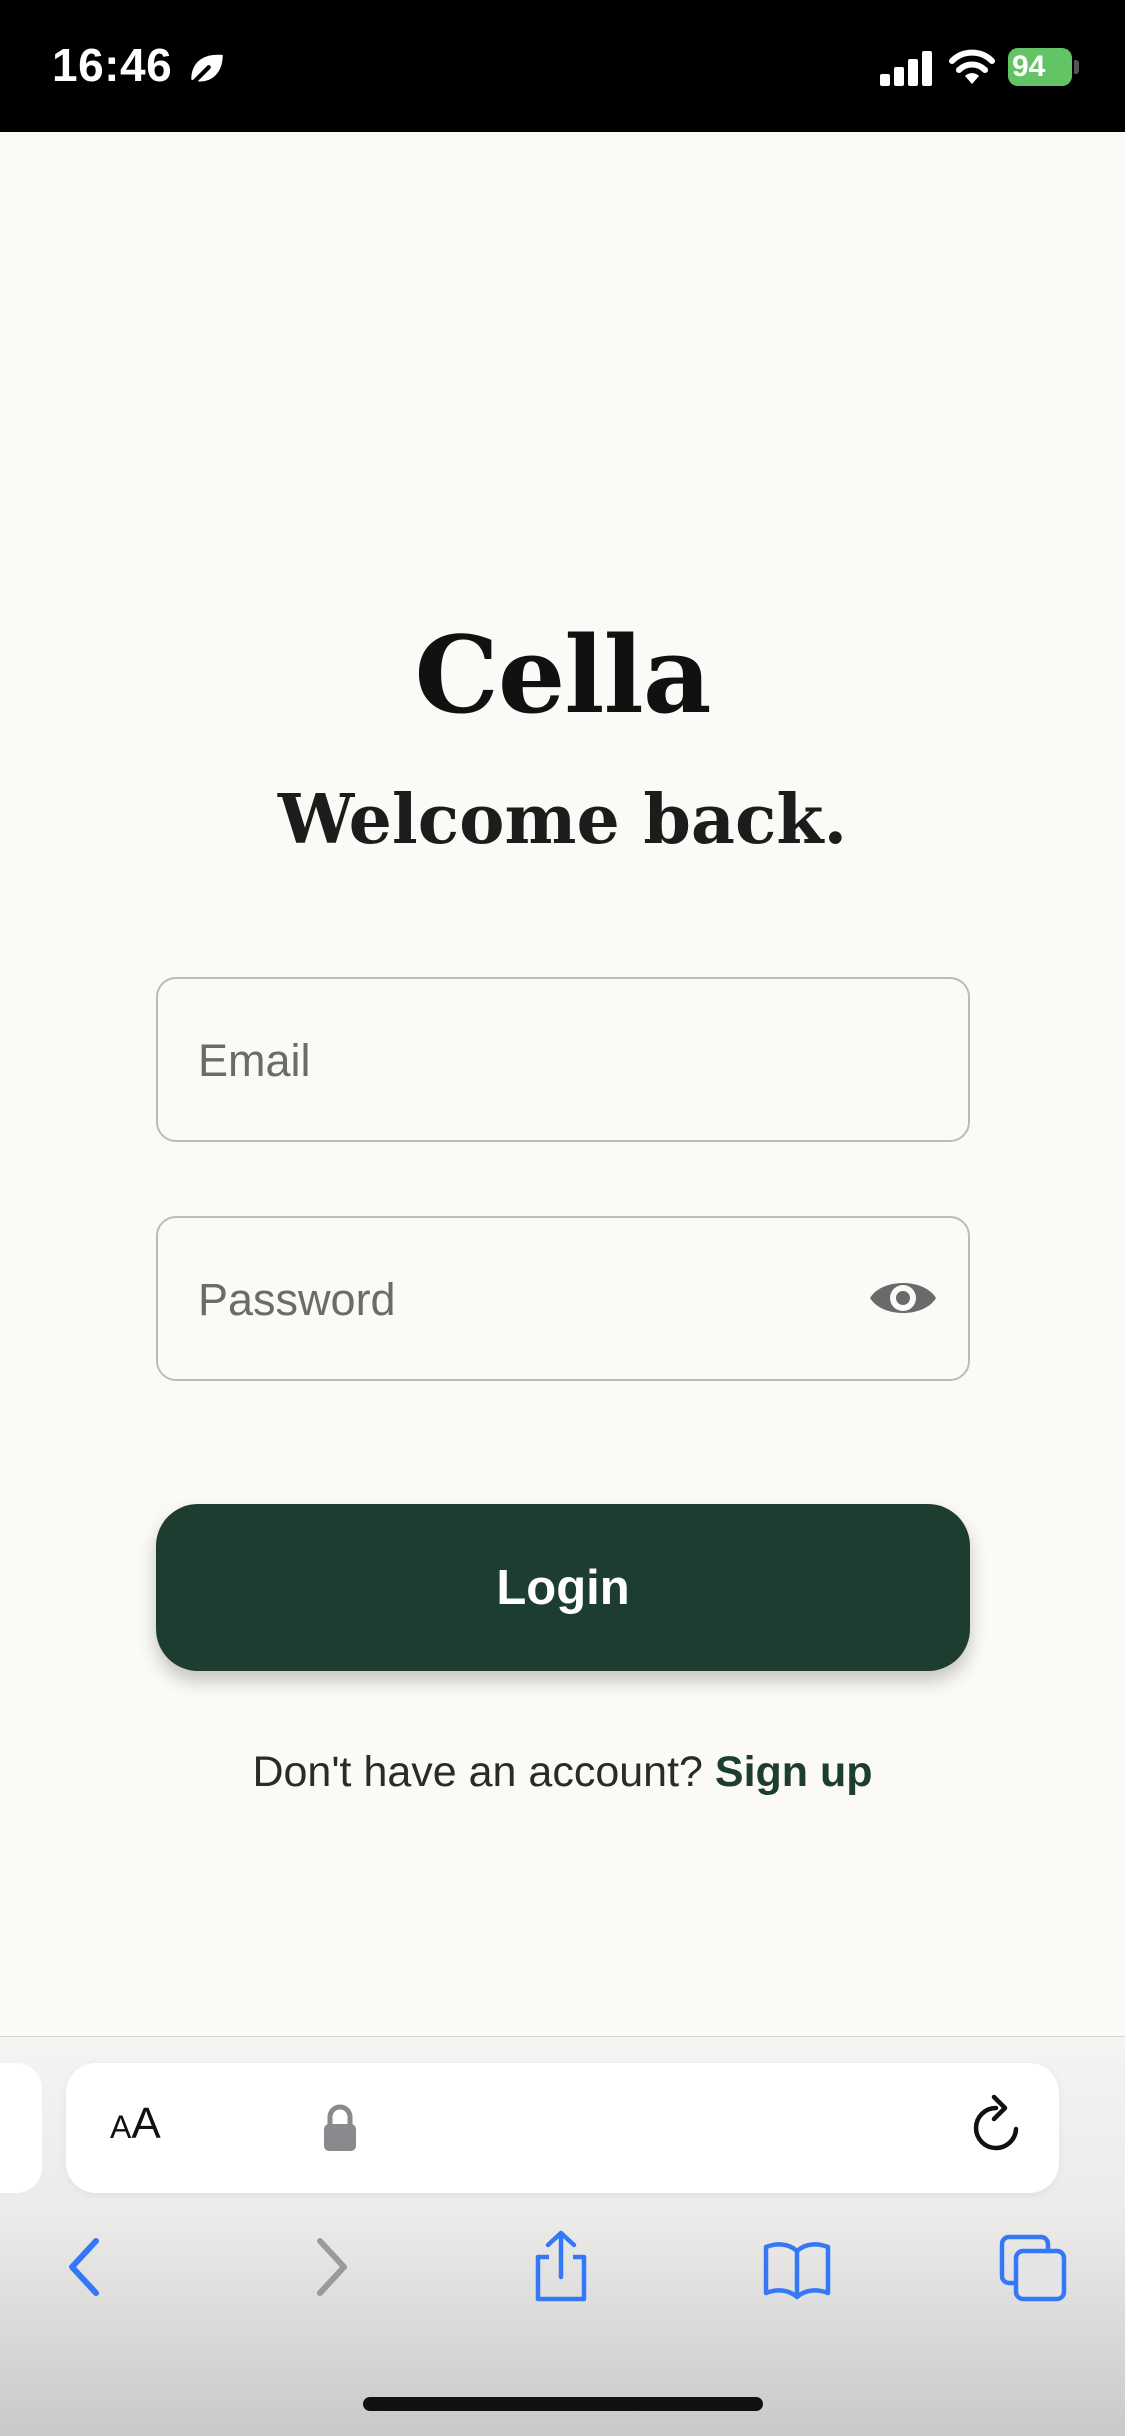 Image resolution: width=1125 pixels, height=2436 pixels. What do you see at coordinates (135, 2124) in the screenshot?
I see `text-size-button: AA` at bounding box center [135, 2124].